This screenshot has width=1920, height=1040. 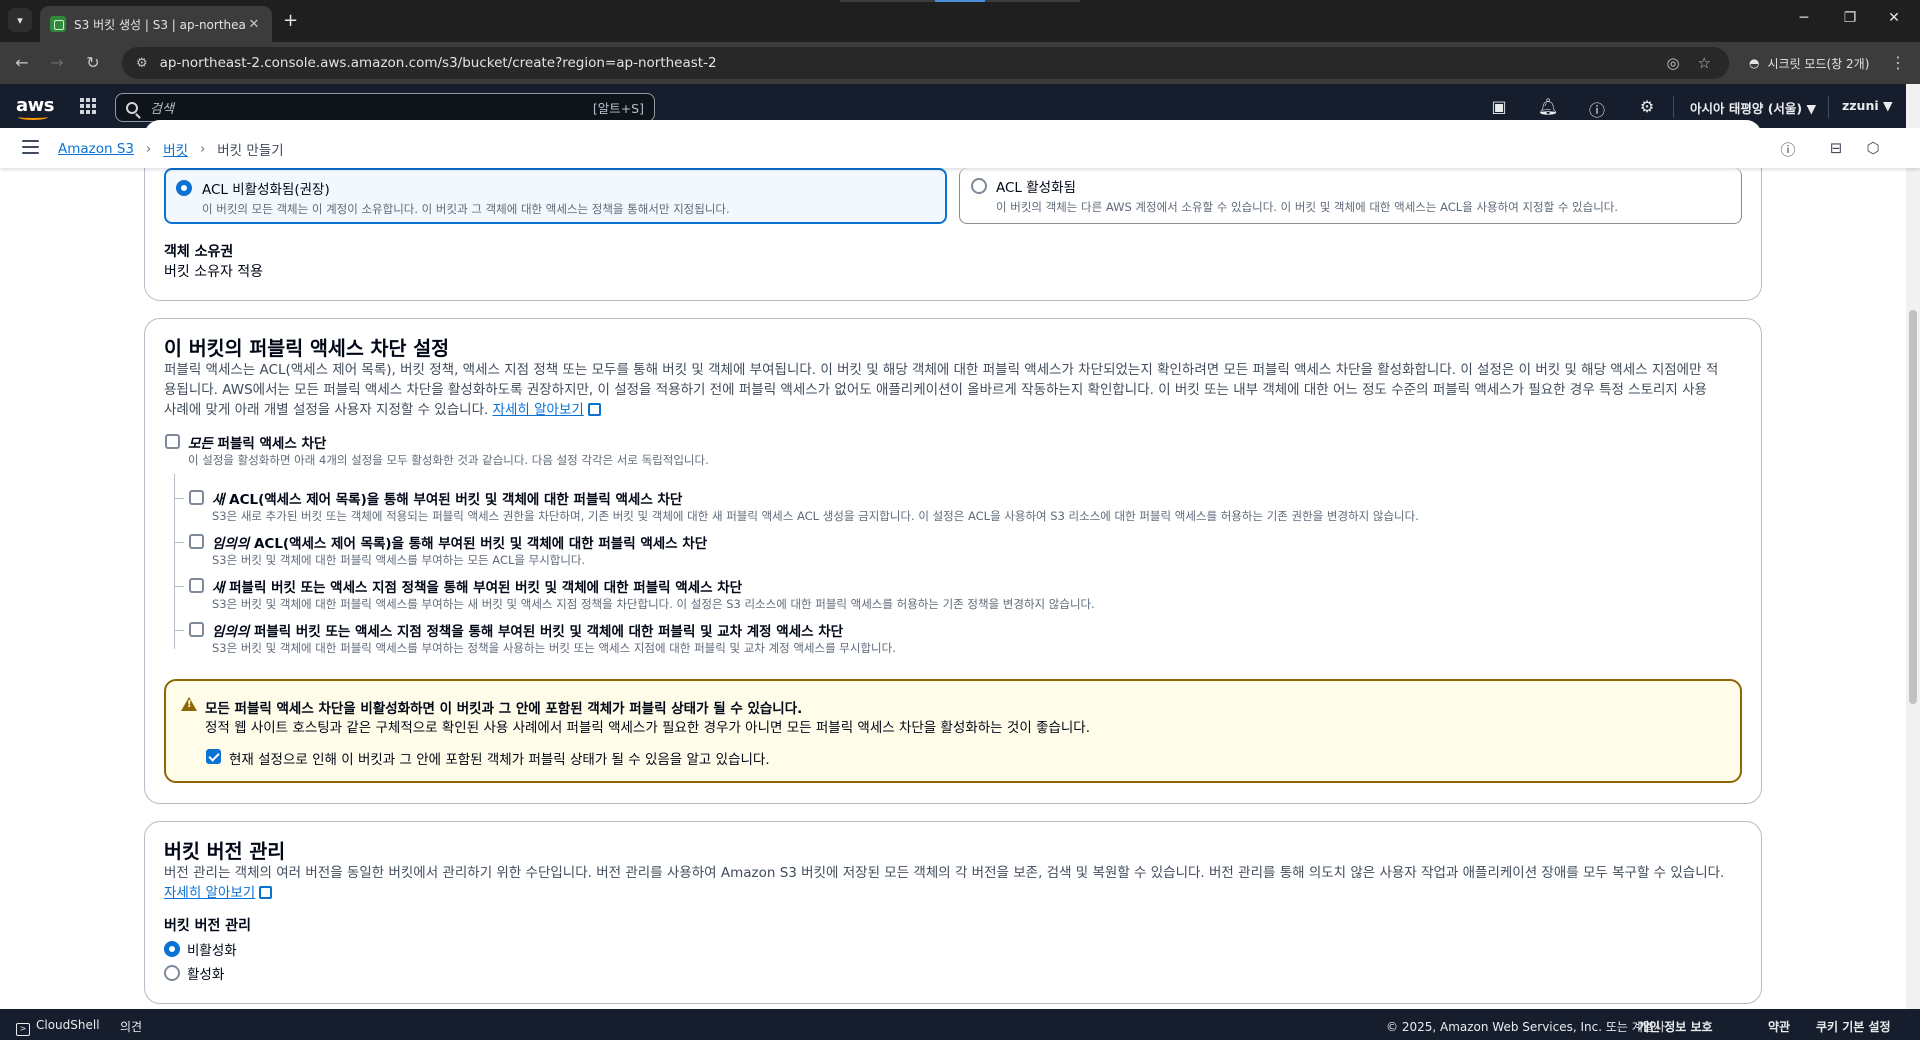 I want to click on acknowledge-checkbox, so click(x=213, y=756).